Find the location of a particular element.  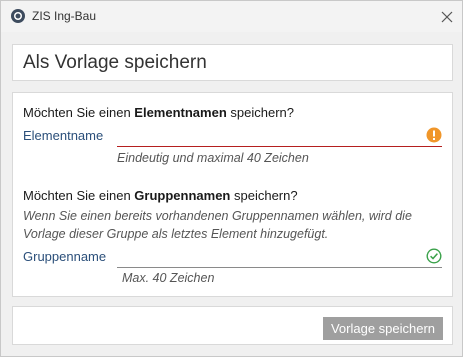

group-name-hint: Max. 40 Zeichen is located at coordinates (168, 278).